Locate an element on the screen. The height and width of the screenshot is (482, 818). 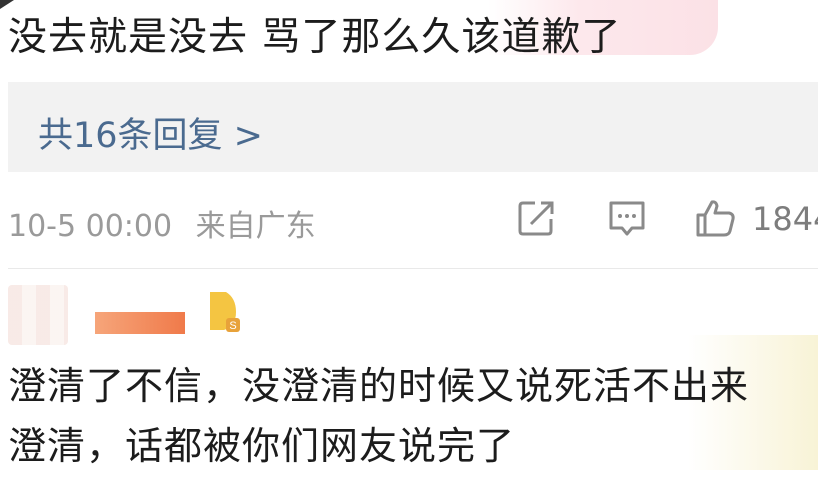
avatar is located at coordinates (38, 315).